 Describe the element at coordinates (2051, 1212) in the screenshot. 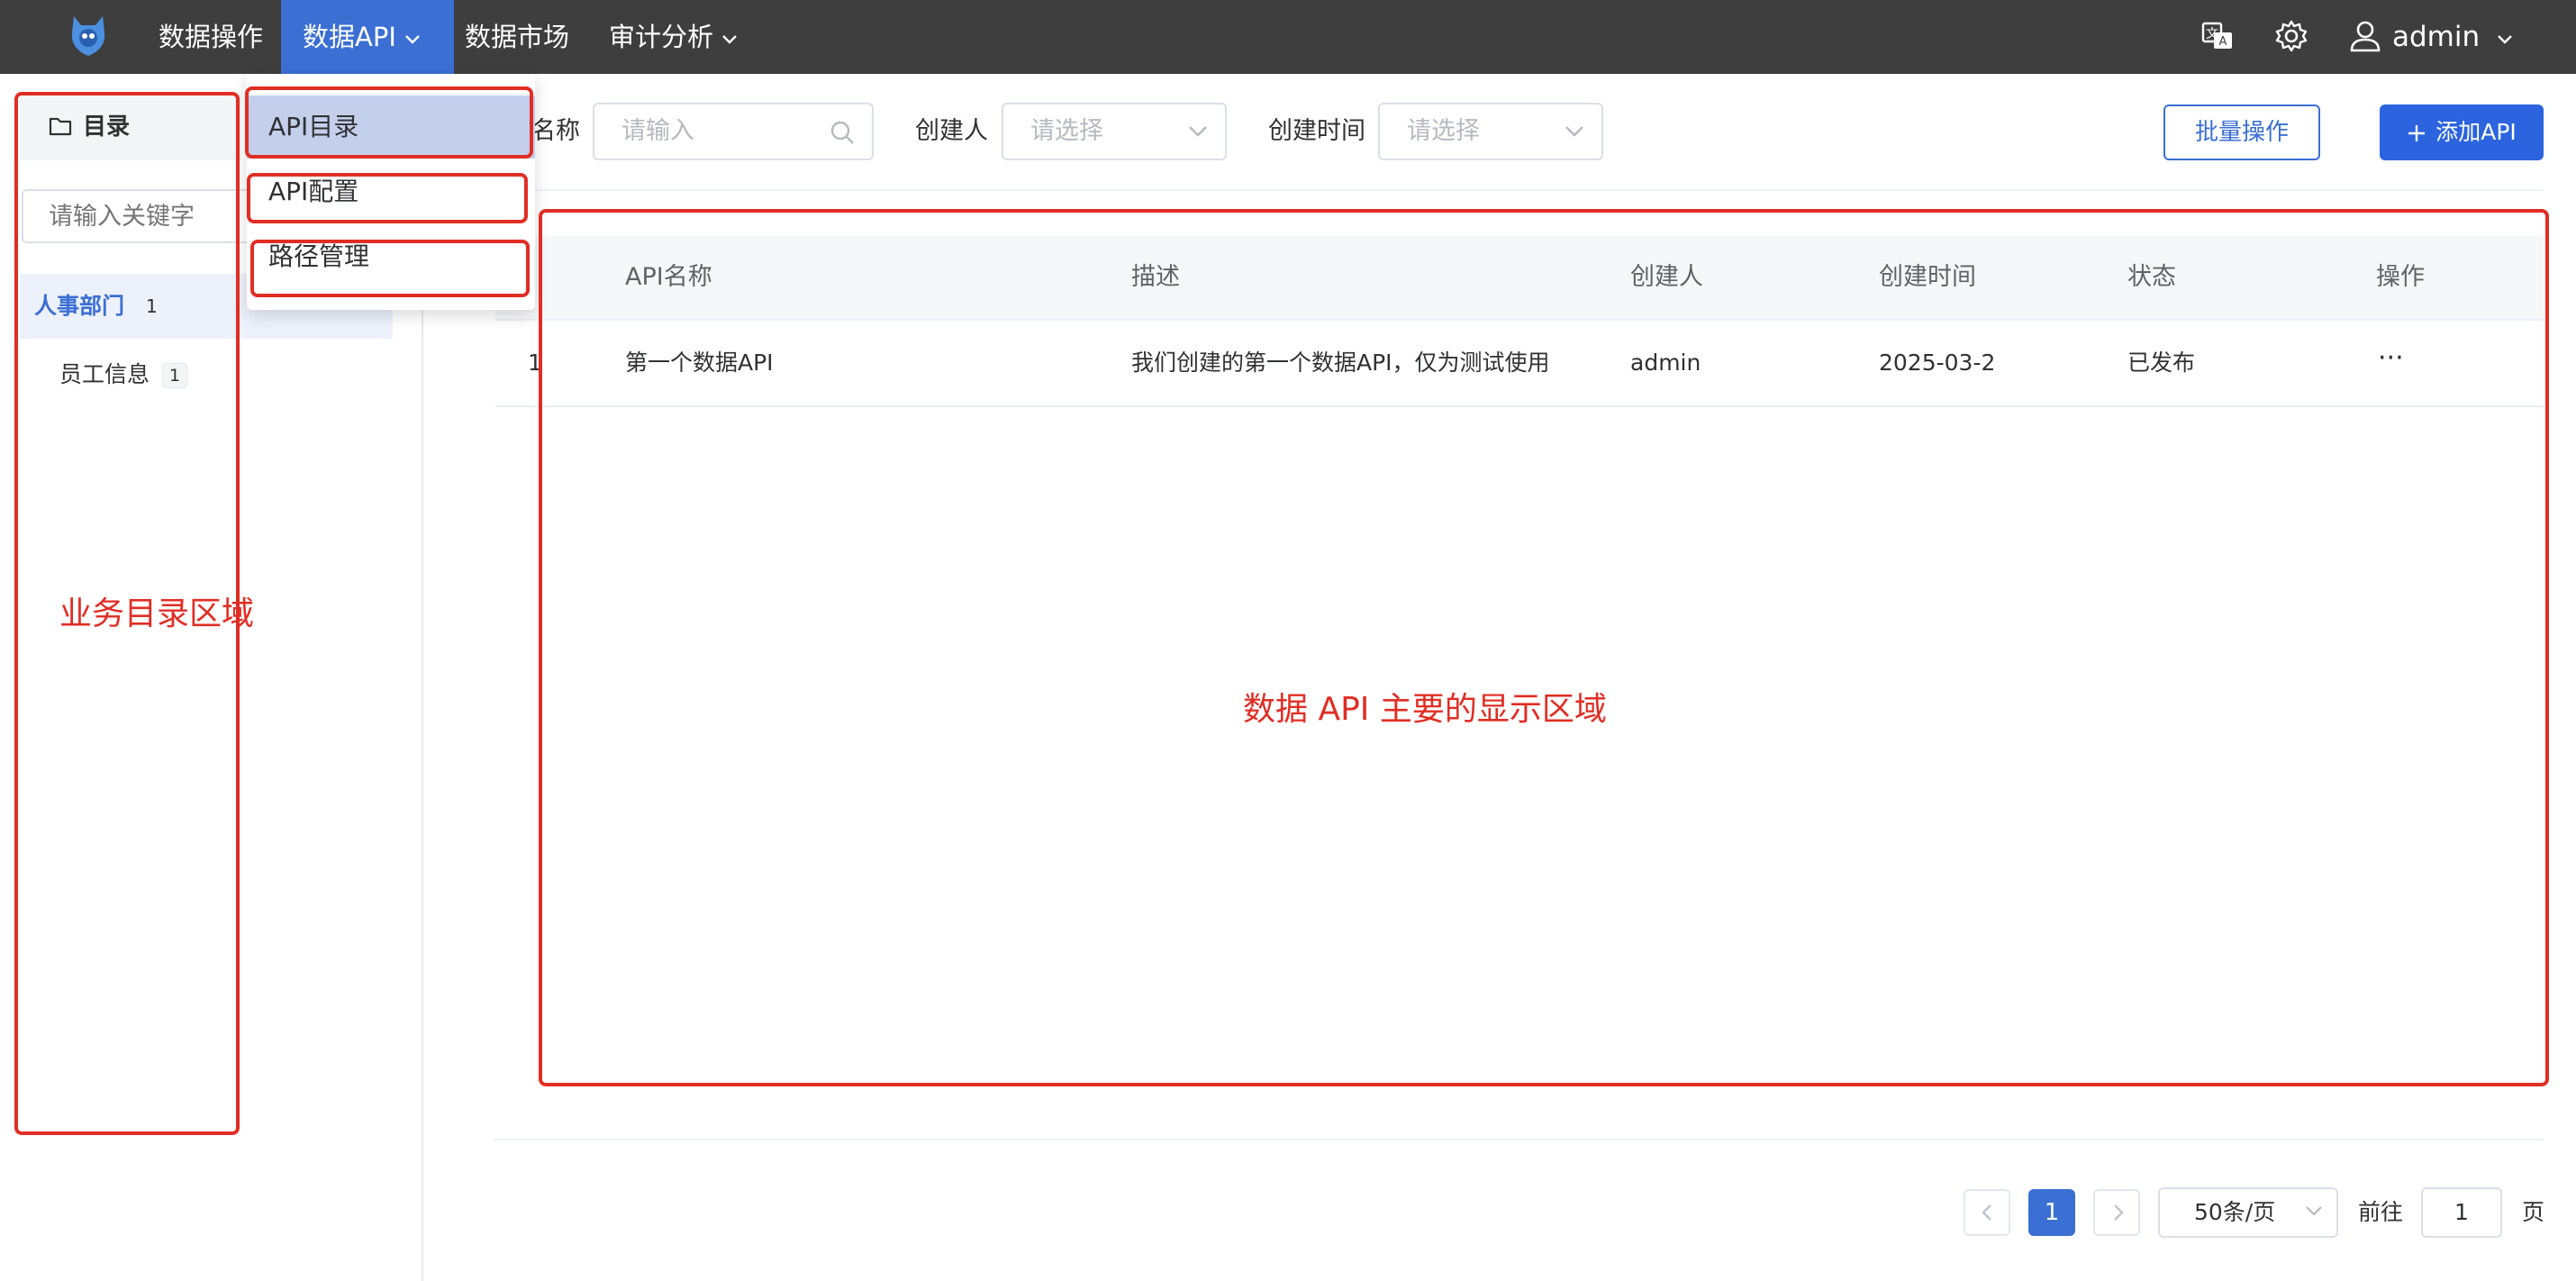

I see `page-number-current: 1` at that location.